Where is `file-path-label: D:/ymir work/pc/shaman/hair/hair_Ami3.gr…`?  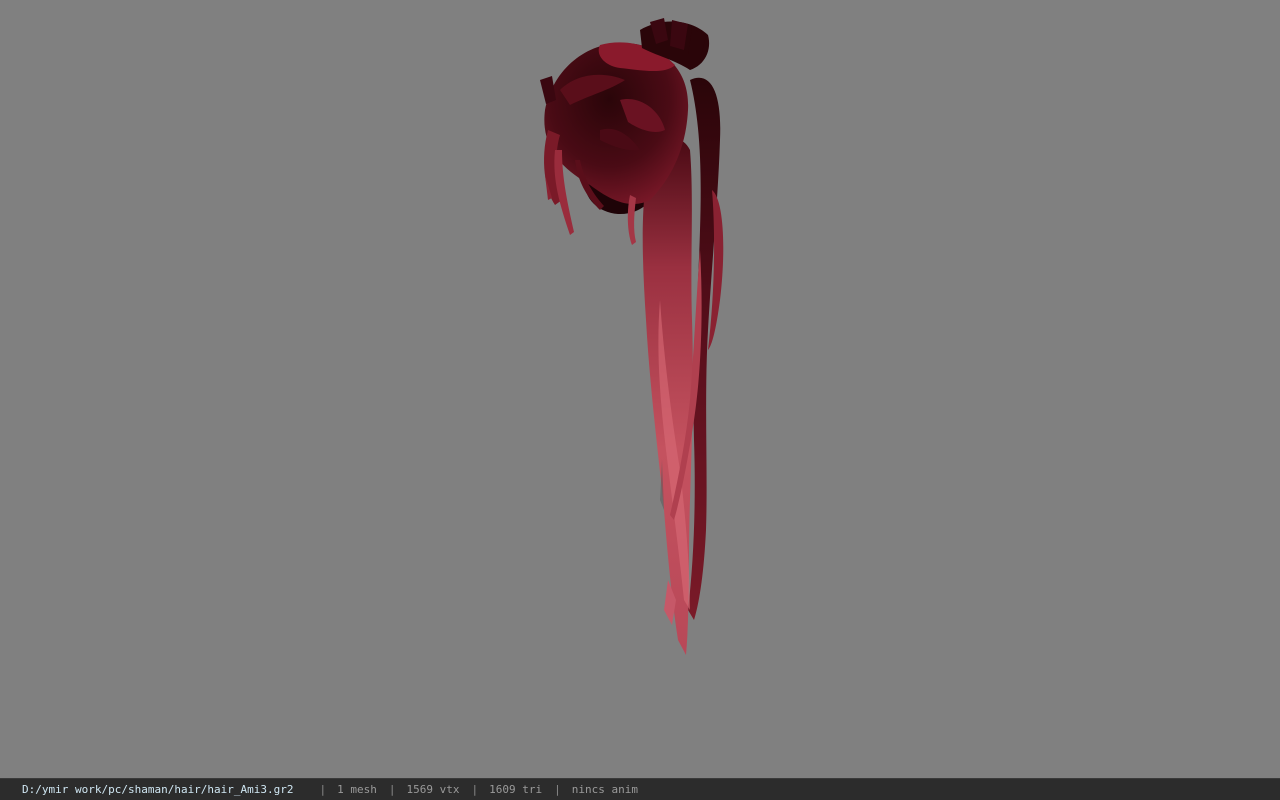 file-path-label: D:/ymir work/pc/shaman/hair/hair_Ami3.gr… is located at coordinates (158, 789).